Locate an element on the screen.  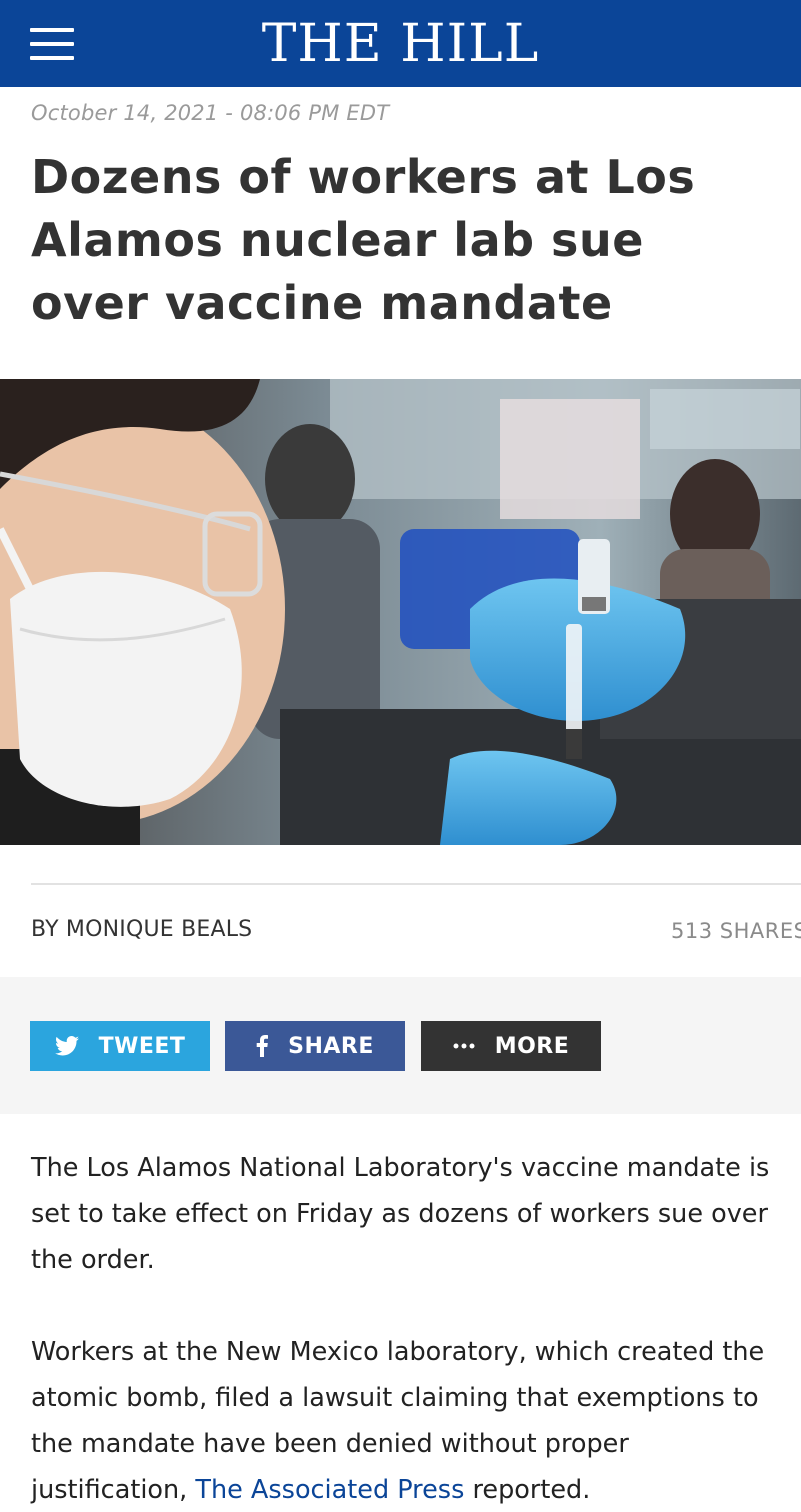
more-button: MORE is located at coordinates (511, 1046).